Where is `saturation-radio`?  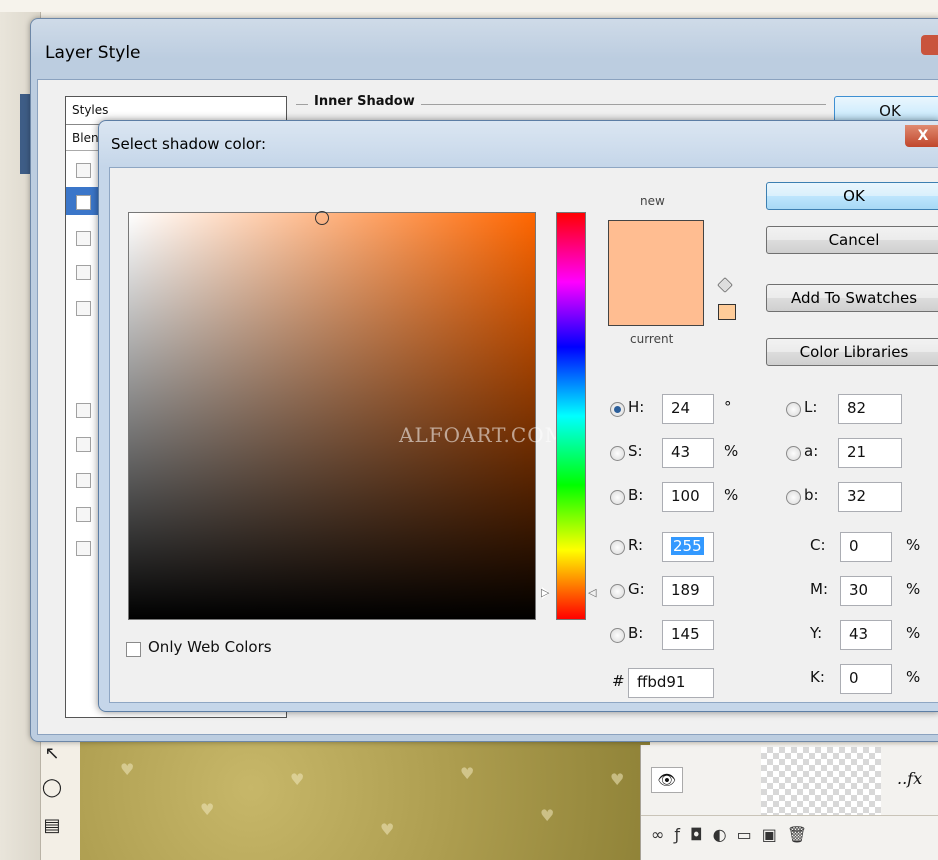 saturation-radio is located at coordinates (617, 453).